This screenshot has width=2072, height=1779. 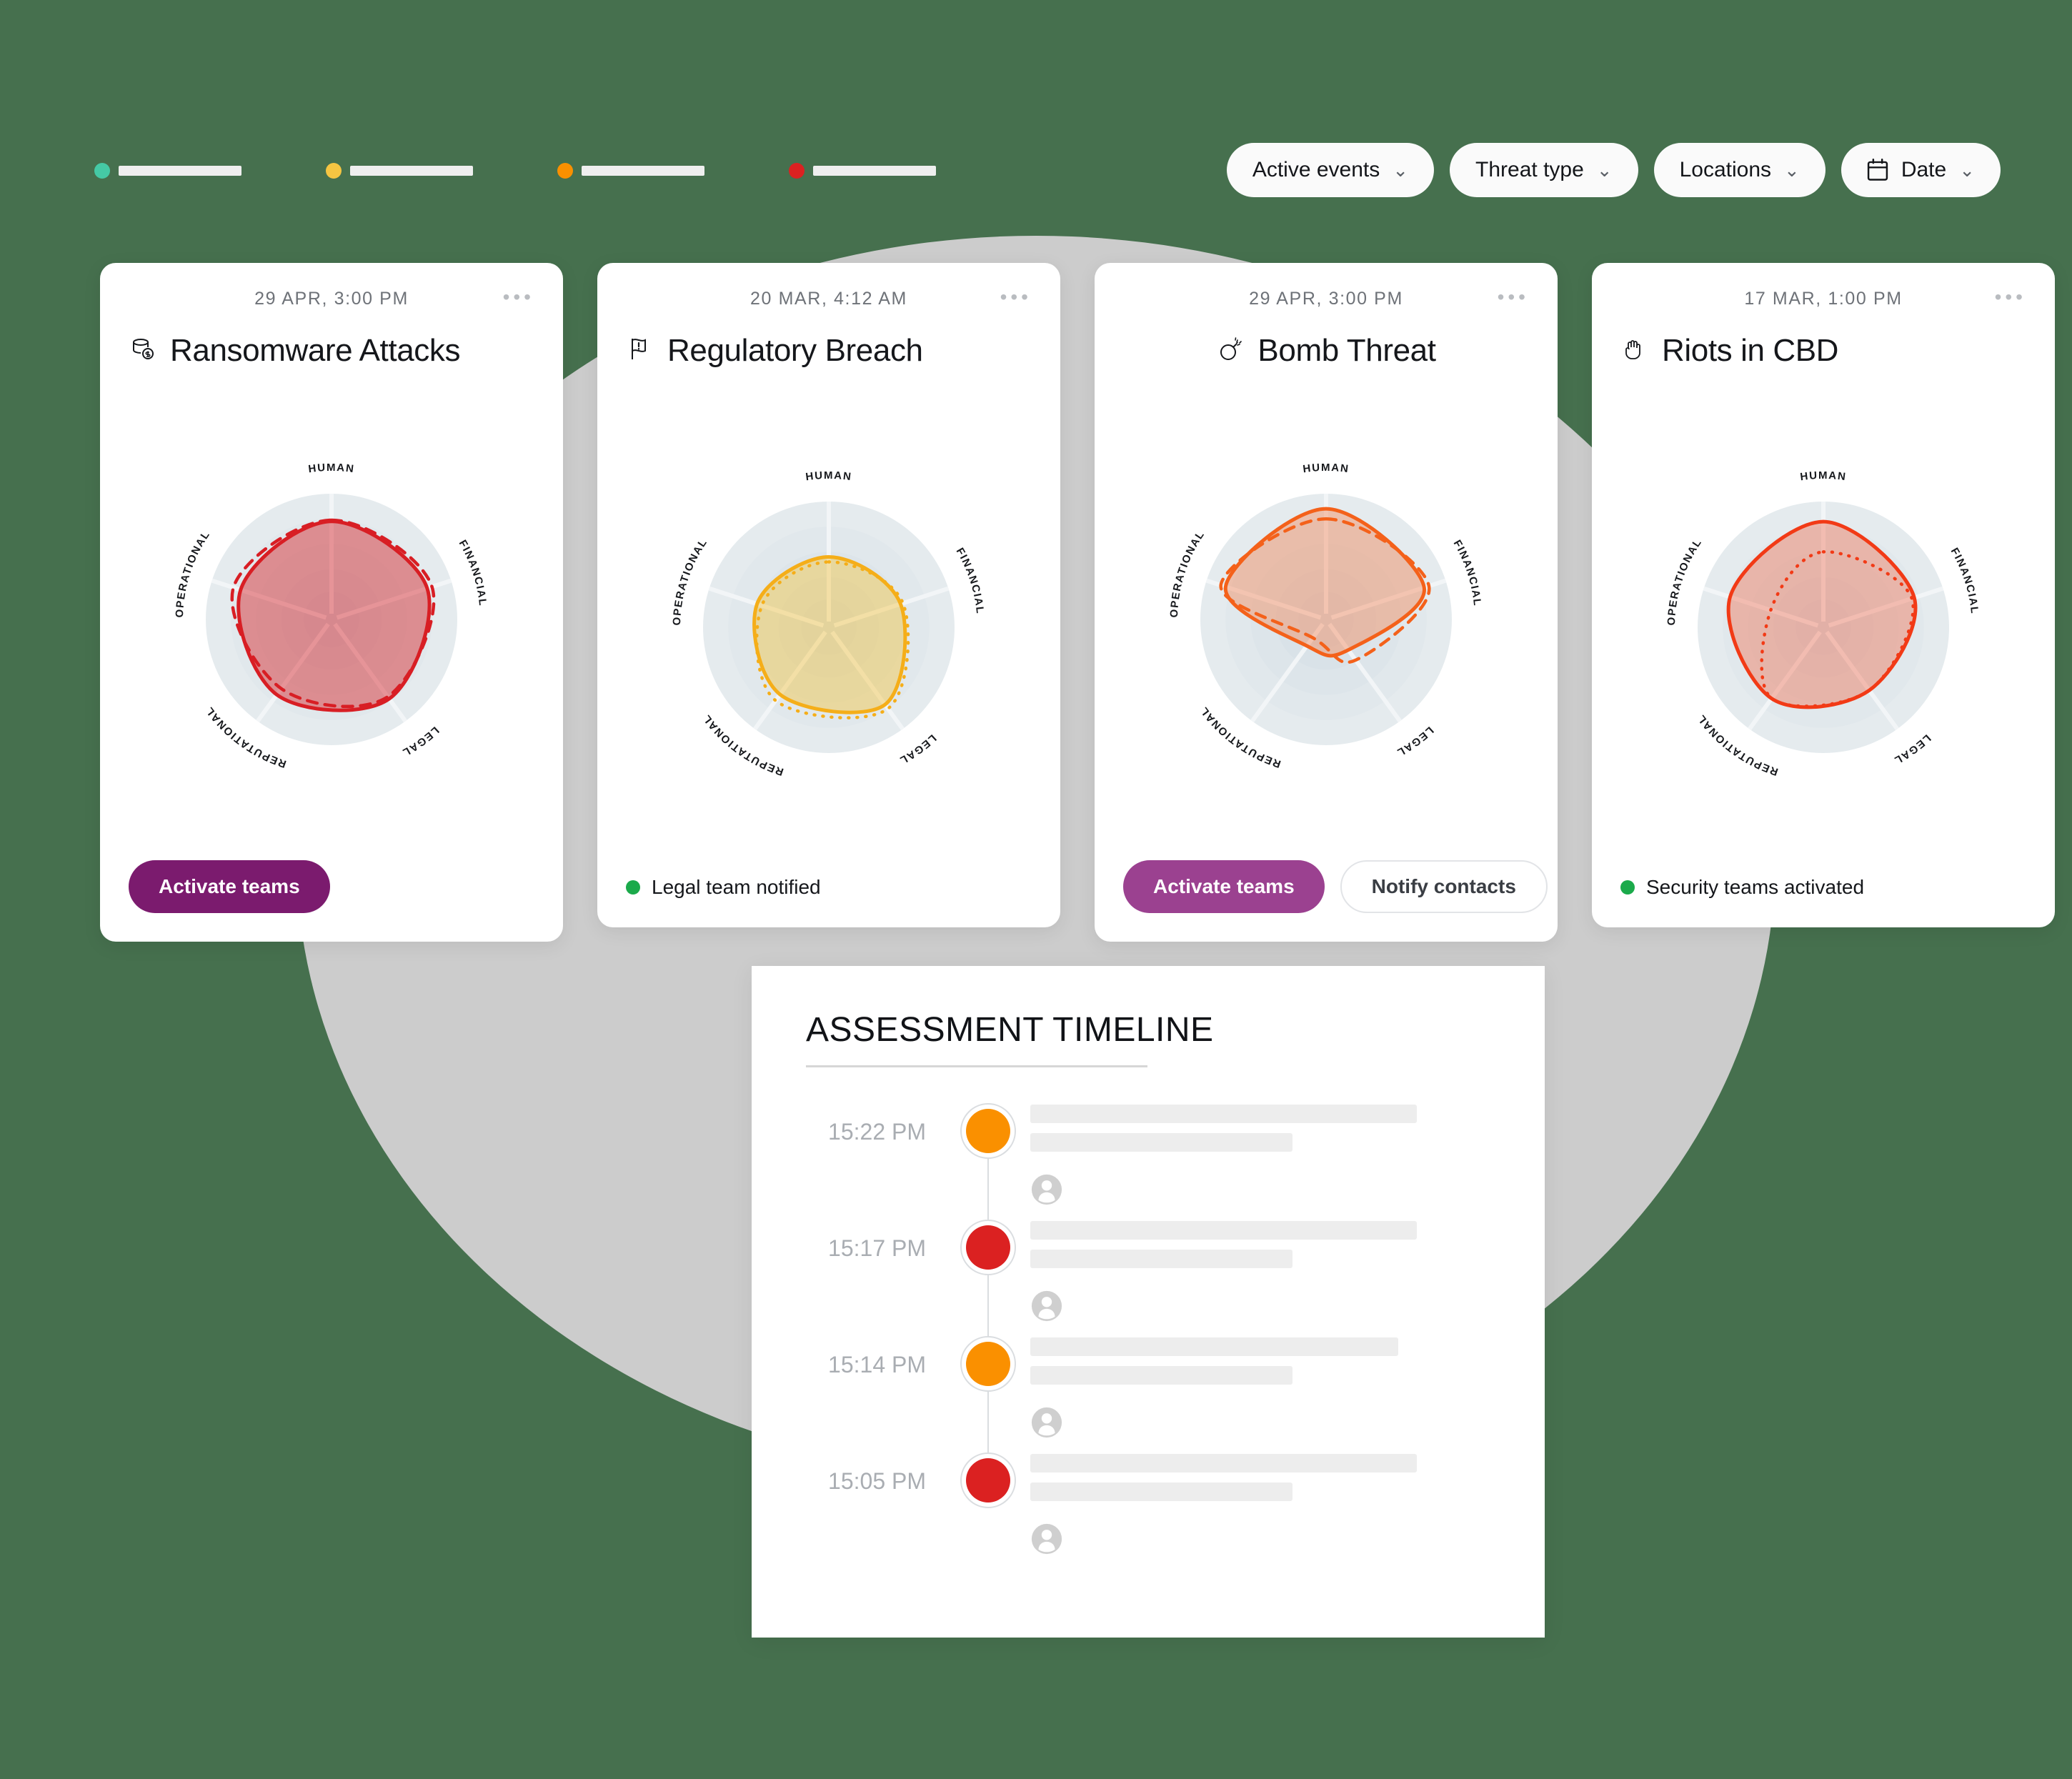 I want to click on severity-red-dot-icon, so click(x=797, y=171).